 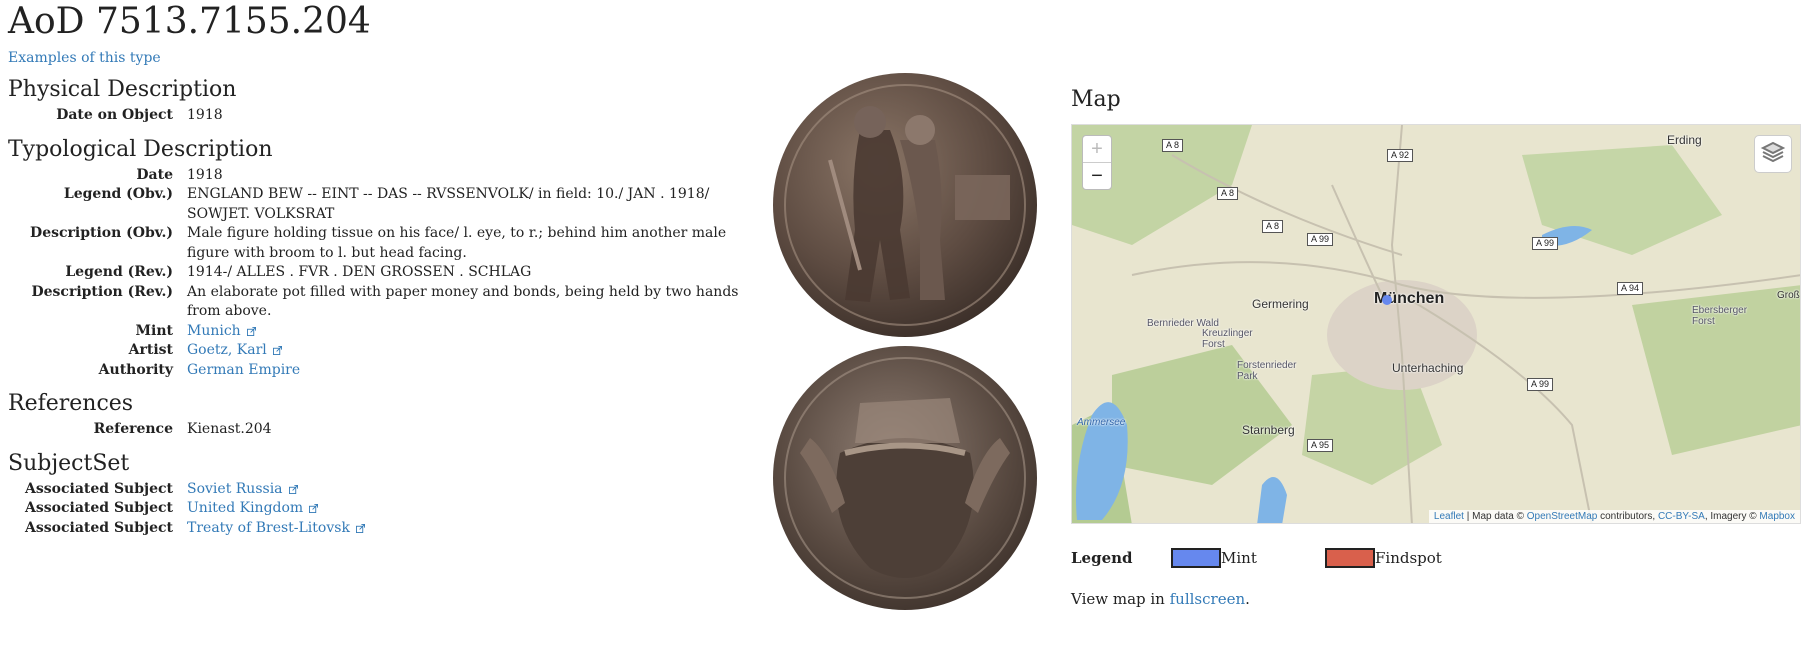 I want to click on reverse-coin-image, so click(x=905, y=478).